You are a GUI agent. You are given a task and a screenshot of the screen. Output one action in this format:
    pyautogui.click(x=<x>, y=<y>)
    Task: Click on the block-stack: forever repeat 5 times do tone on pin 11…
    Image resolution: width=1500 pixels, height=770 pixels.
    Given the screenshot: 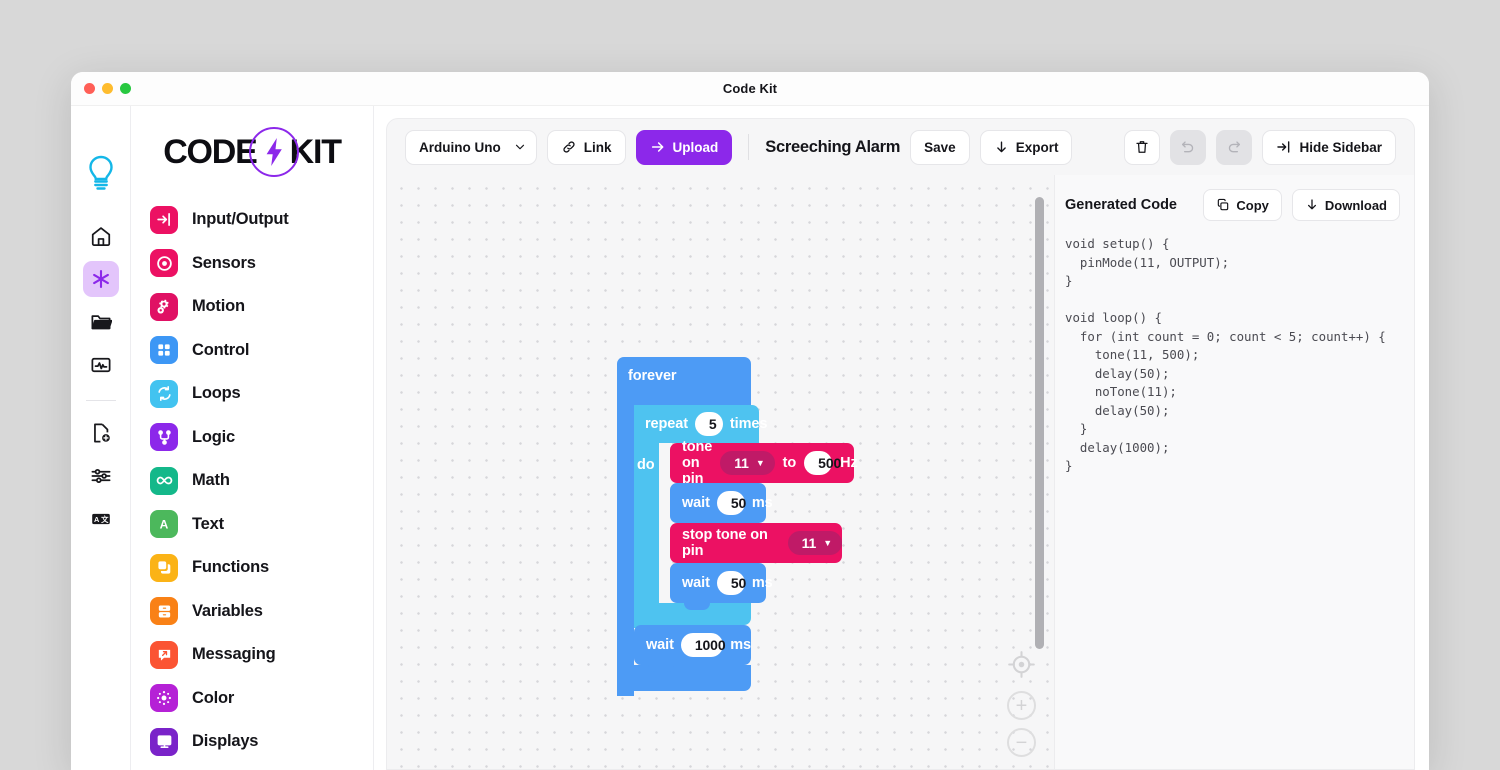 What is the action you would take?
    pyautogui.click(x=737, y=526)
    